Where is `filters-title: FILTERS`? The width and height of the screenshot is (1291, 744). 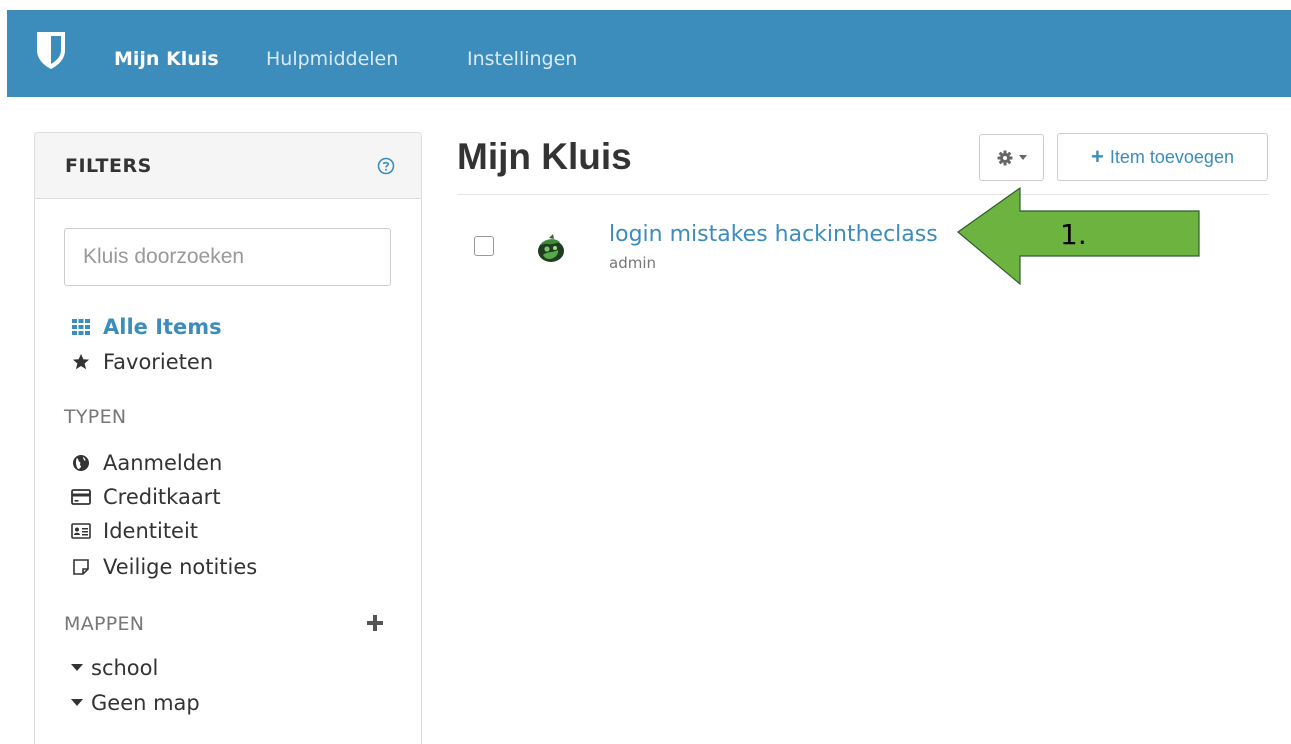 filters-title: FILTERS is located at coordinates (108, 166).